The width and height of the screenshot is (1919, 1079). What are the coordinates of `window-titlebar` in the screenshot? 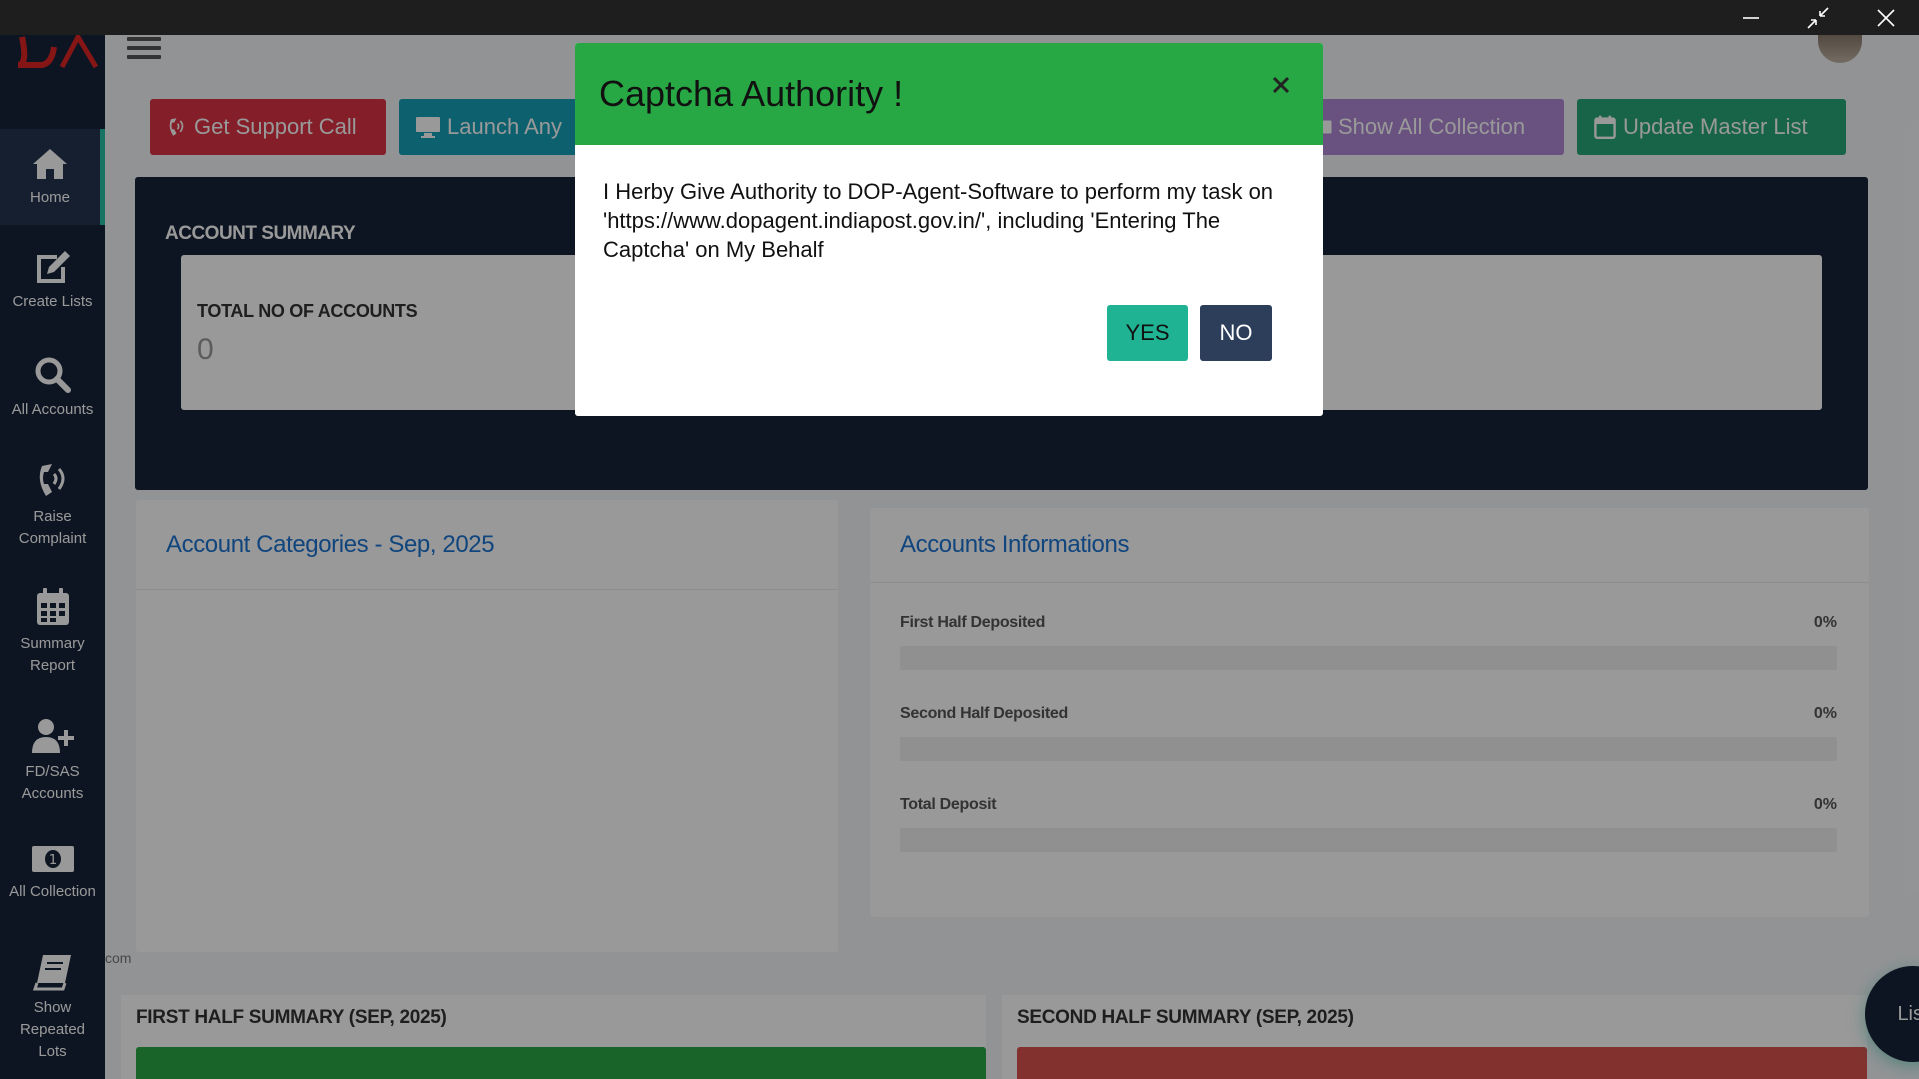 It's located at (959, 17).